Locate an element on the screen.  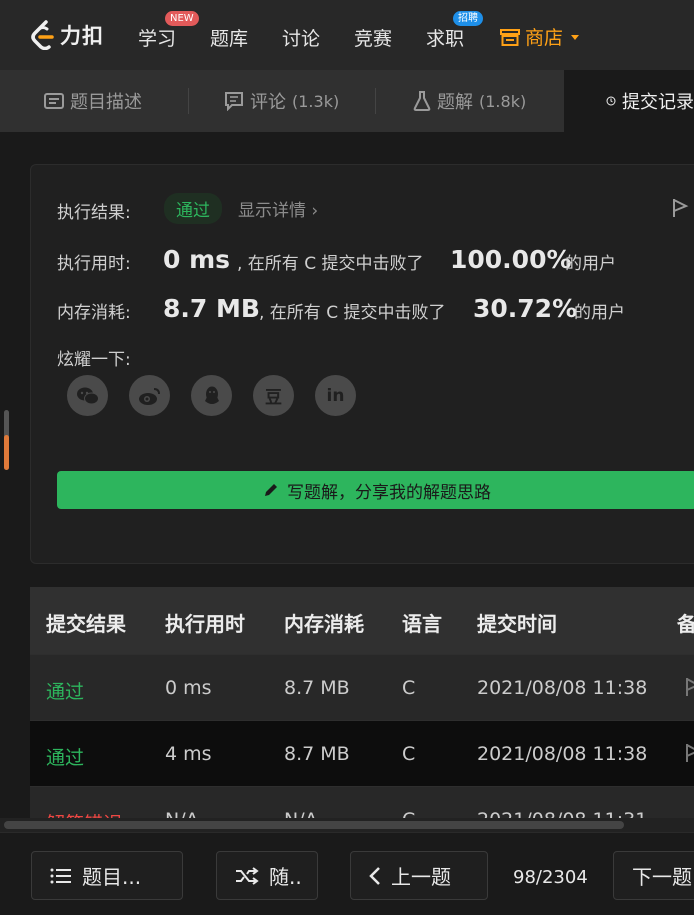
col-note: 备 is located at coordinates (685, 624).